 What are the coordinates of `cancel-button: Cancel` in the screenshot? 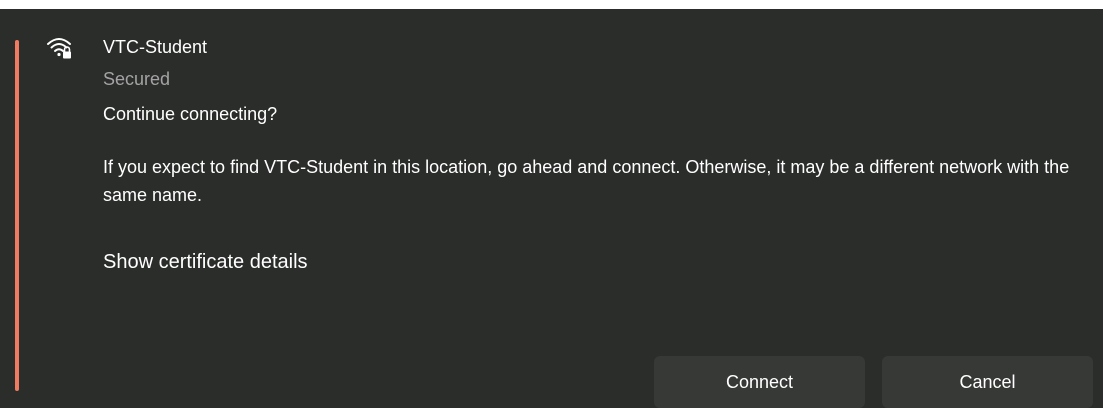 It's located at (987, 382).